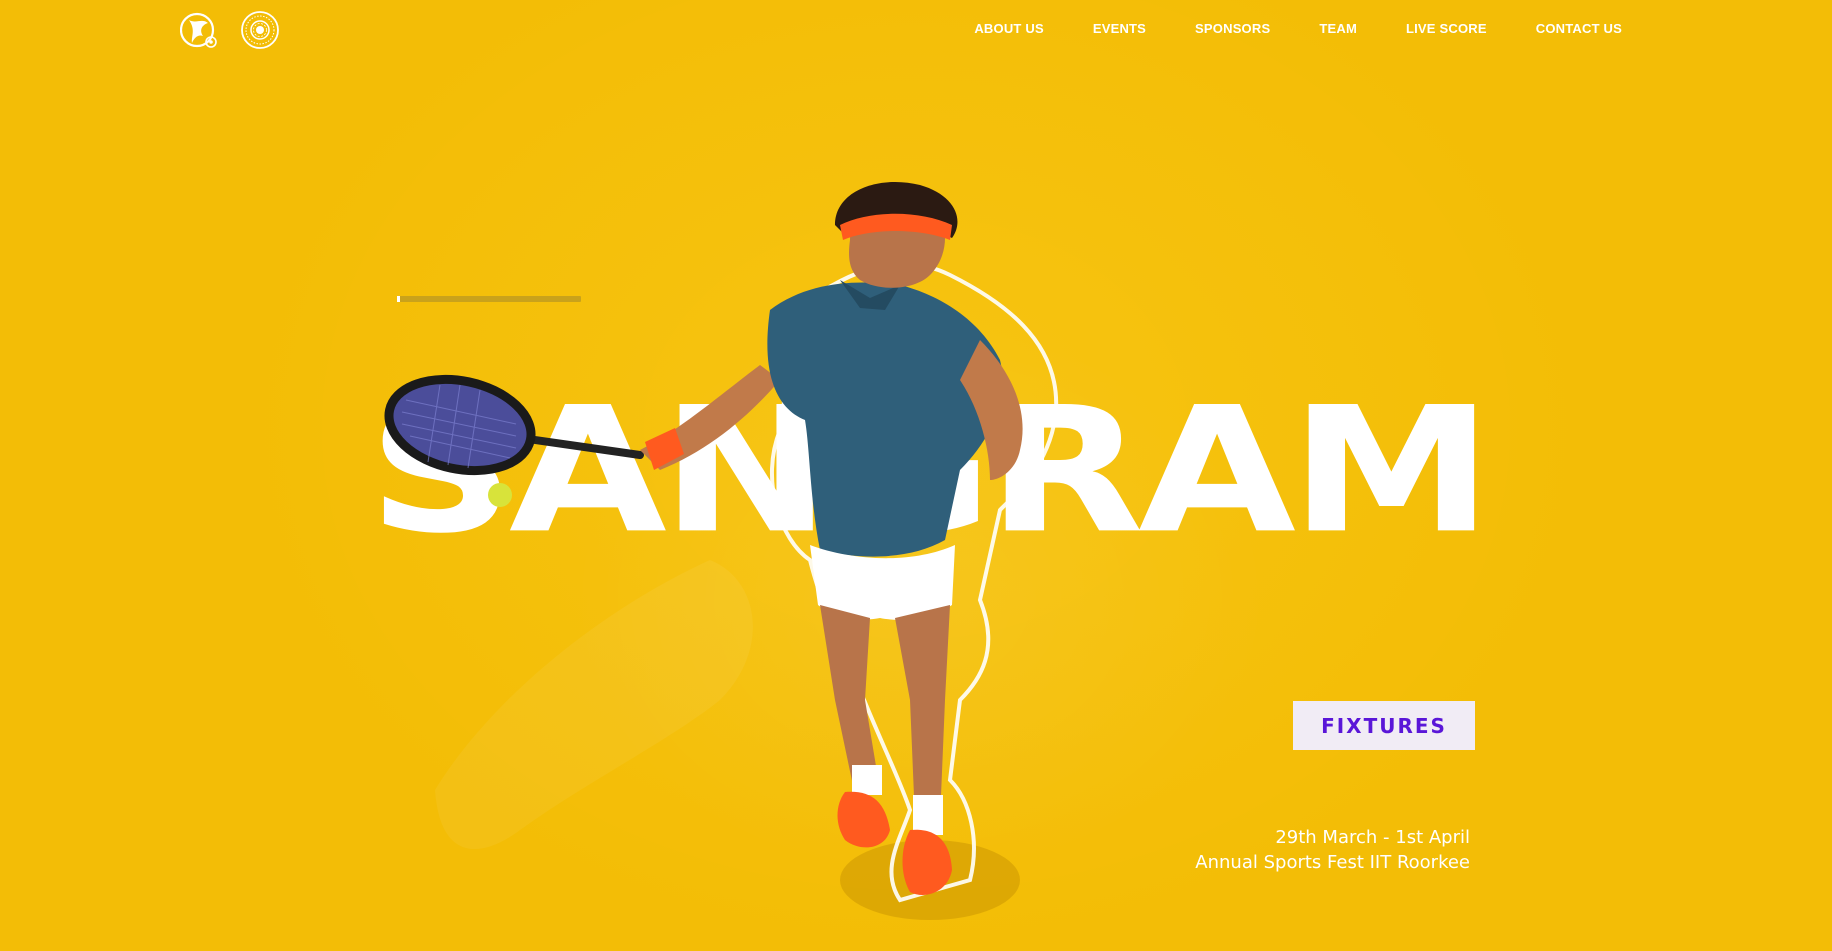 The height and width of the screenshot is (951, 1832). Describe the element at coordinates (1384, 725) in the screenshot. I see `fixtures-button: FIXTURES` at that location.